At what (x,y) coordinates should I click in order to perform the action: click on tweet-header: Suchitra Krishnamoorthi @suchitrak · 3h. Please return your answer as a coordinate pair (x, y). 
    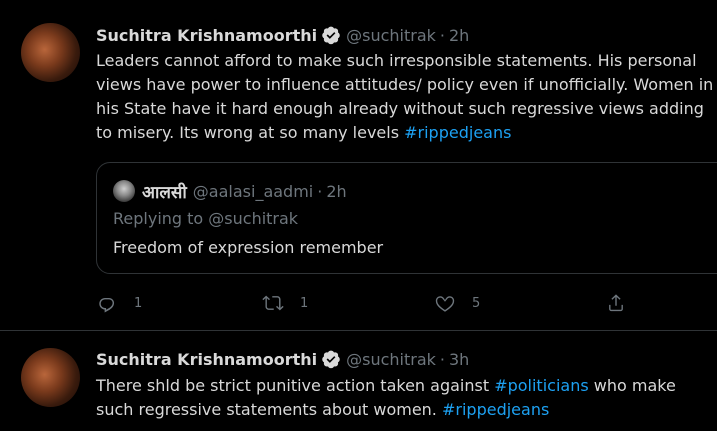
    Looking at the image, I should click on (282, 359).